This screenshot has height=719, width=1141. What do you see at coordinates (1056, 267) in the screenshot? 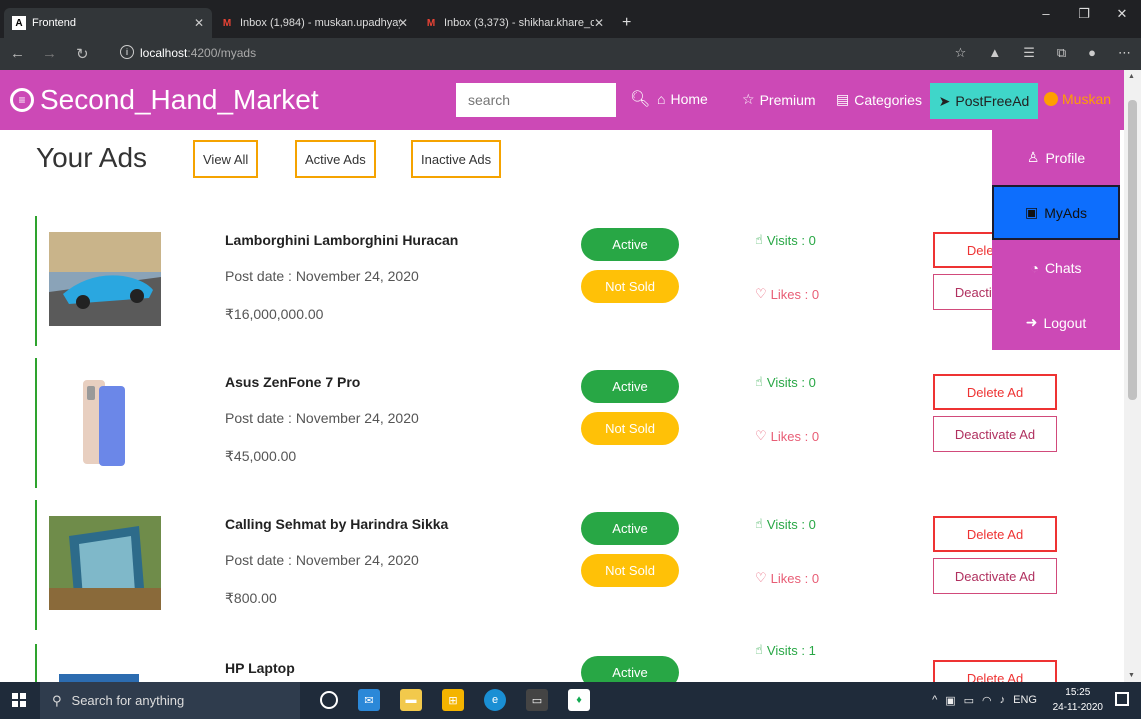
I see `menu-item-chats: ◔ Chats` at bounding box center [1056, 267].